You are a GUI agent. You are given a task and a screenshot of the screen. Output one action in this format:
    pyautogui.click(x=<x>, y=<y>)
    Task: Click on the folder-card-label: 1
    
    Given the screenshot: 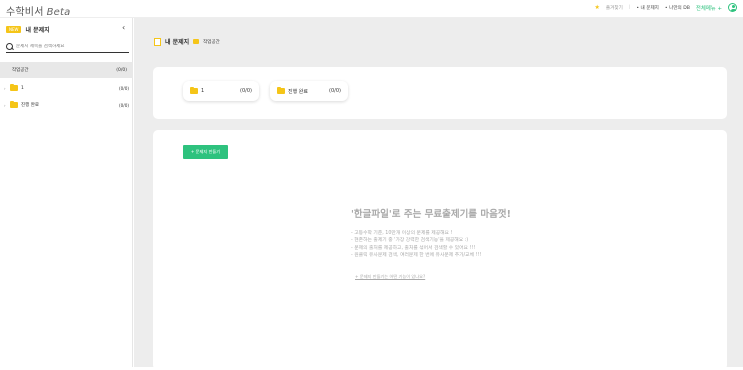 What is the action you would take?
    pyautogui.click(x=203, y=91)
    